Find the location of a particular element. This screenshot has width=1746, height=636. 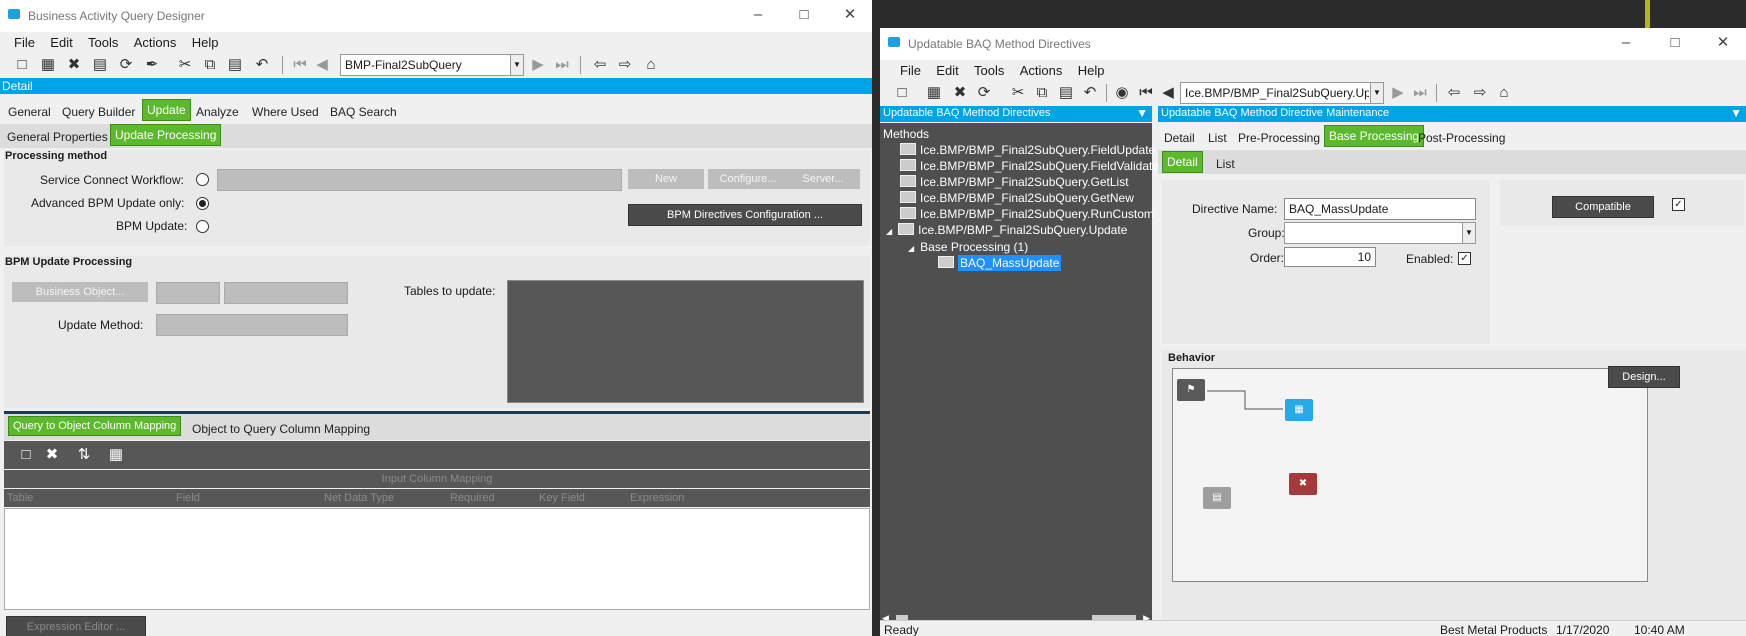

tables-to-update-list is located at coordinates (685, 341).